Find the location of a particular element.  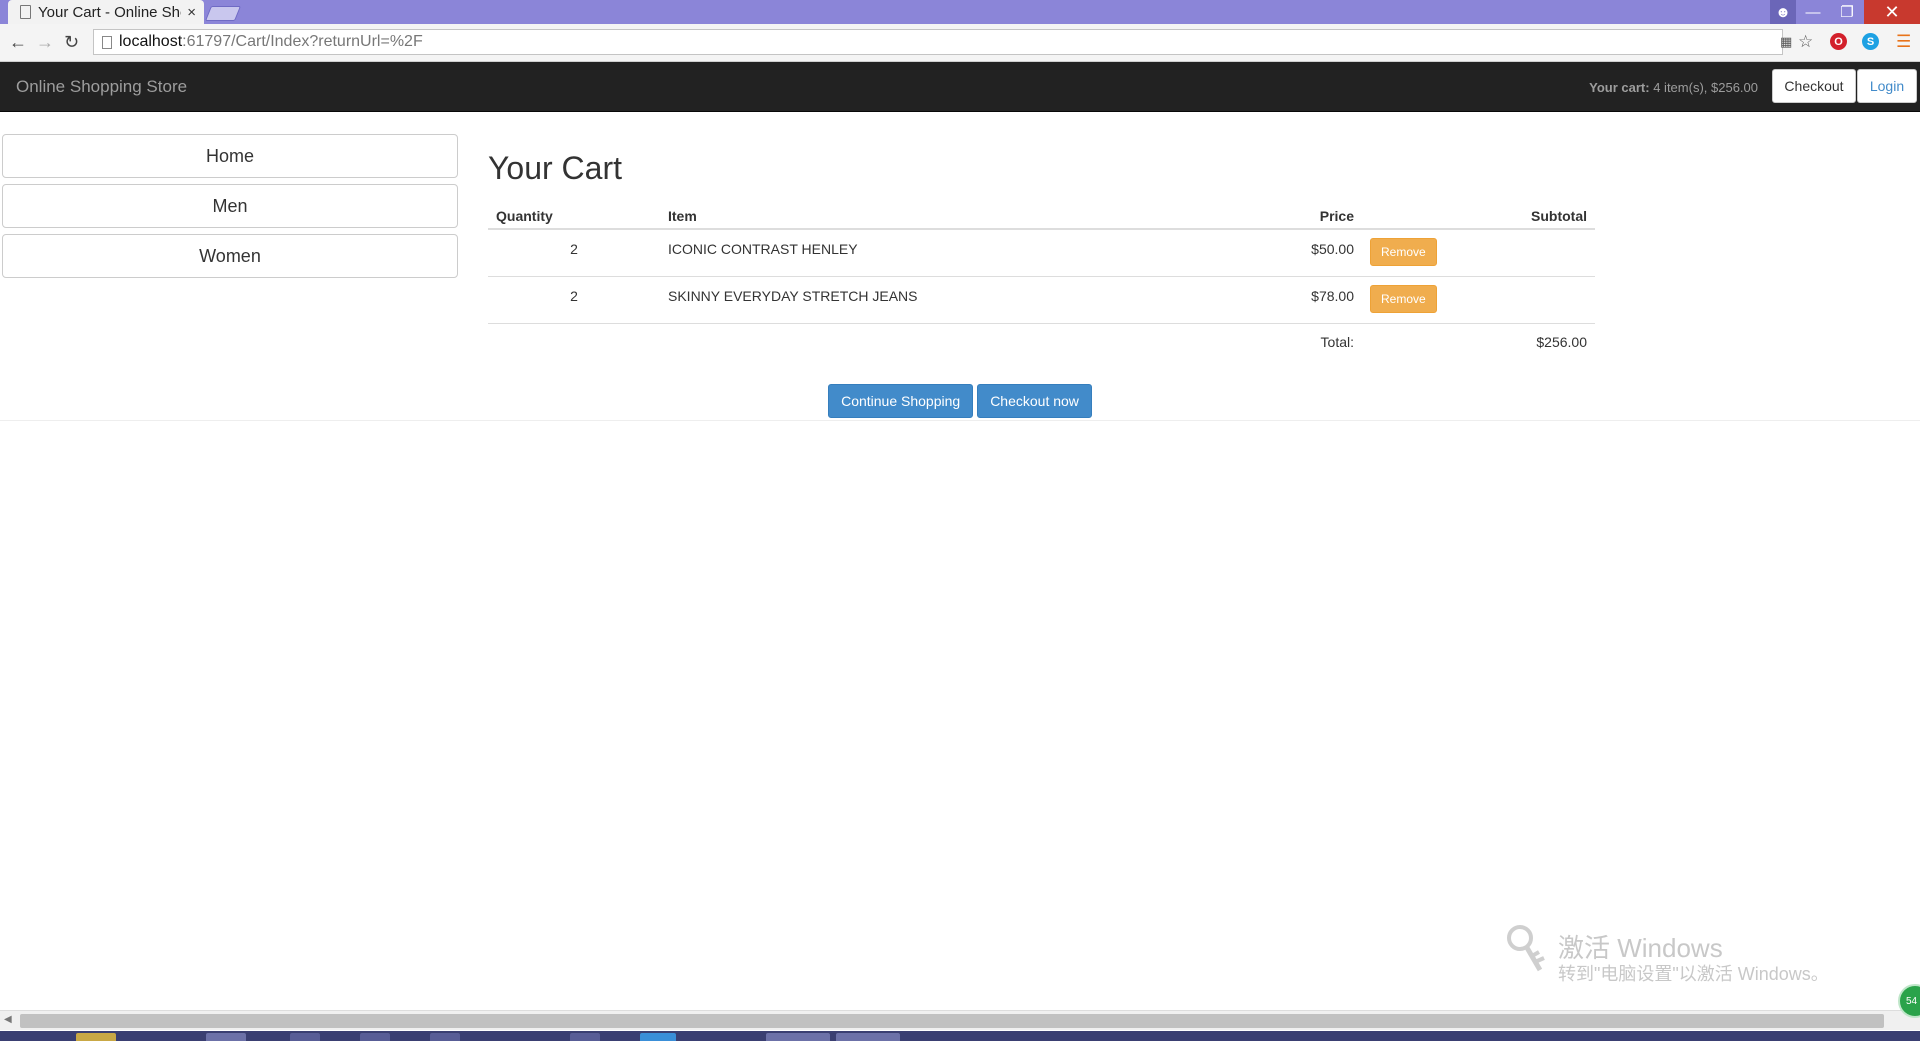

opera-icon: O is located at coordinates (1838, 41).